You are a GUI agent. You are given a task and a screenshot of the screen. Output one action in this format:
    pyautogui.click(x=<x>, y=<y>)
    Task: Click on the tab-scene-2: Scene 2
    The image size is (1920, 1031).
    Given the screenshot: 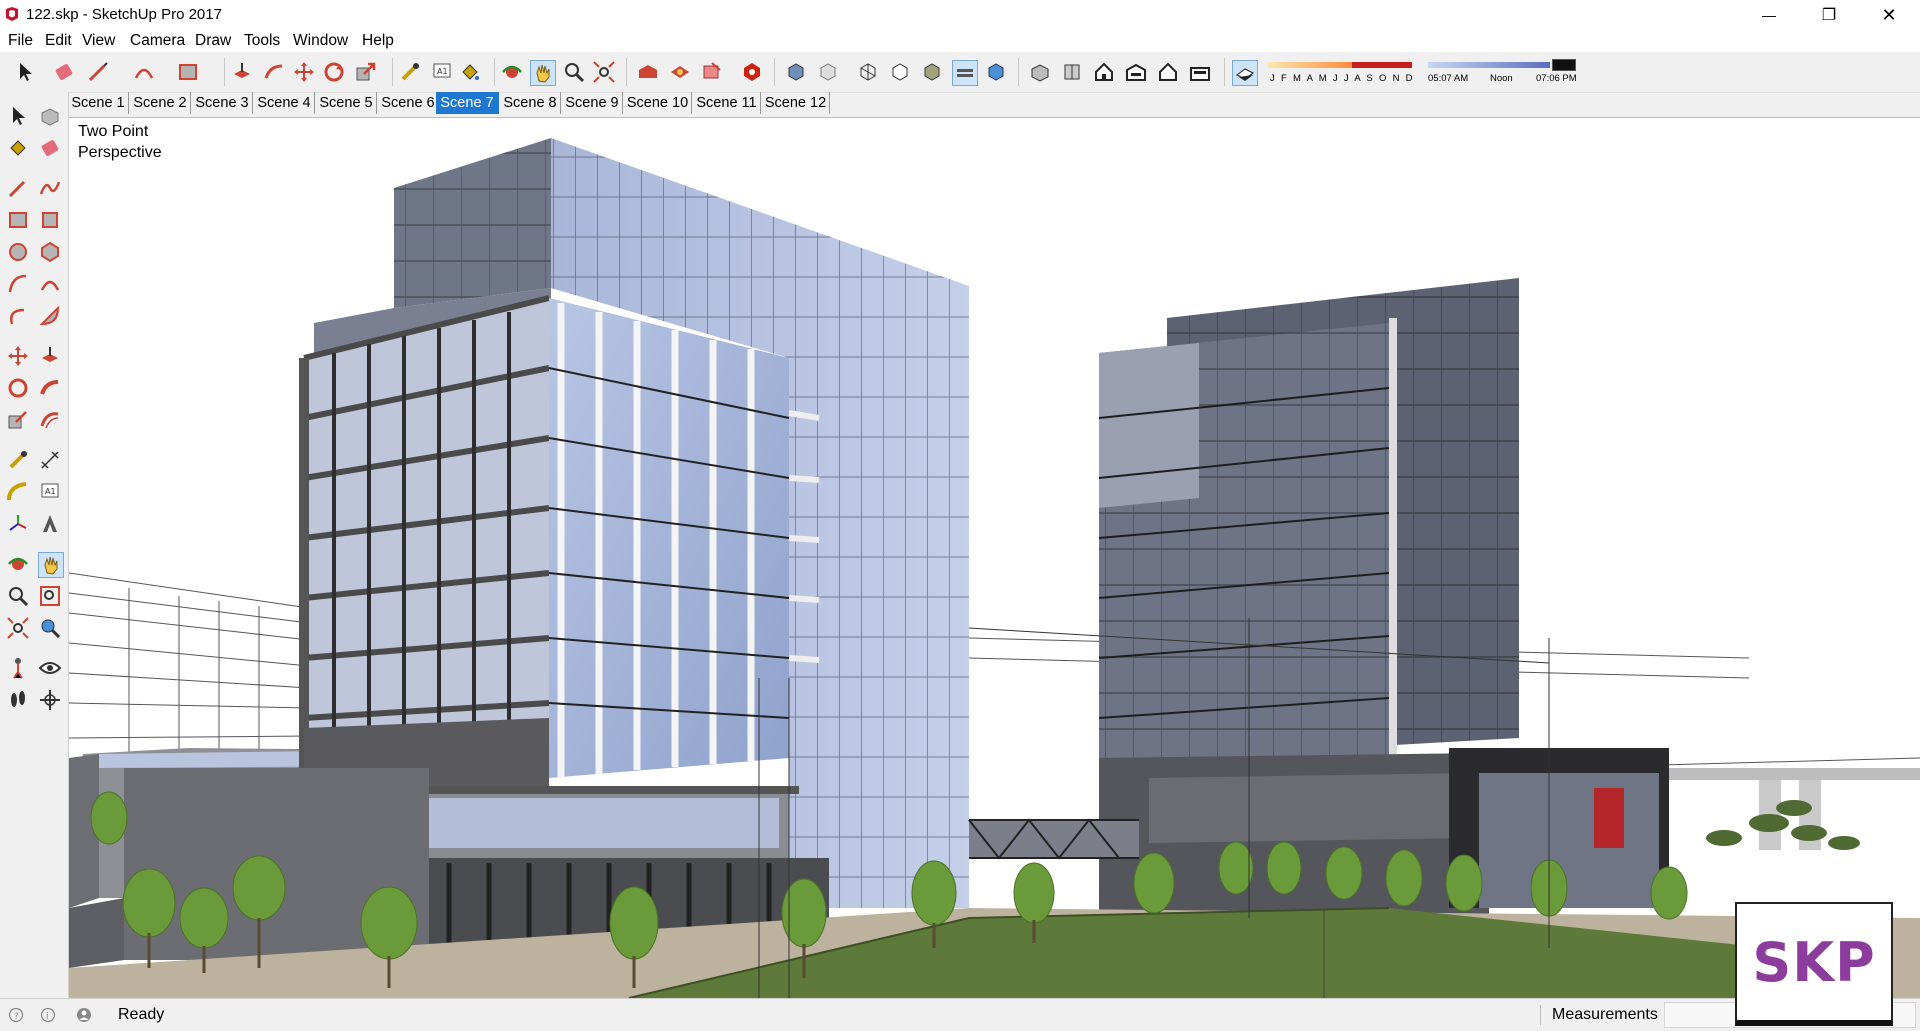 What is the action you would take?
    pyautogui.click(x=160, y=103)
    